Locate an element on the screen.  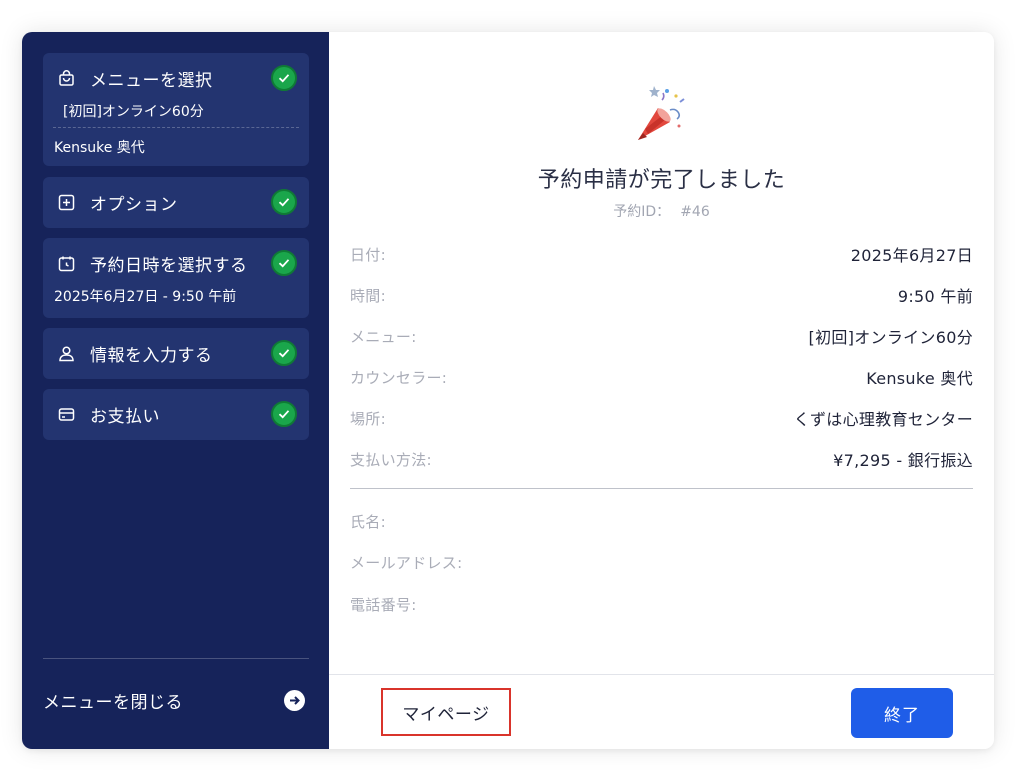
detail-row-location: 場所: くずは心理教育センター is located at coordinates (661, 418).